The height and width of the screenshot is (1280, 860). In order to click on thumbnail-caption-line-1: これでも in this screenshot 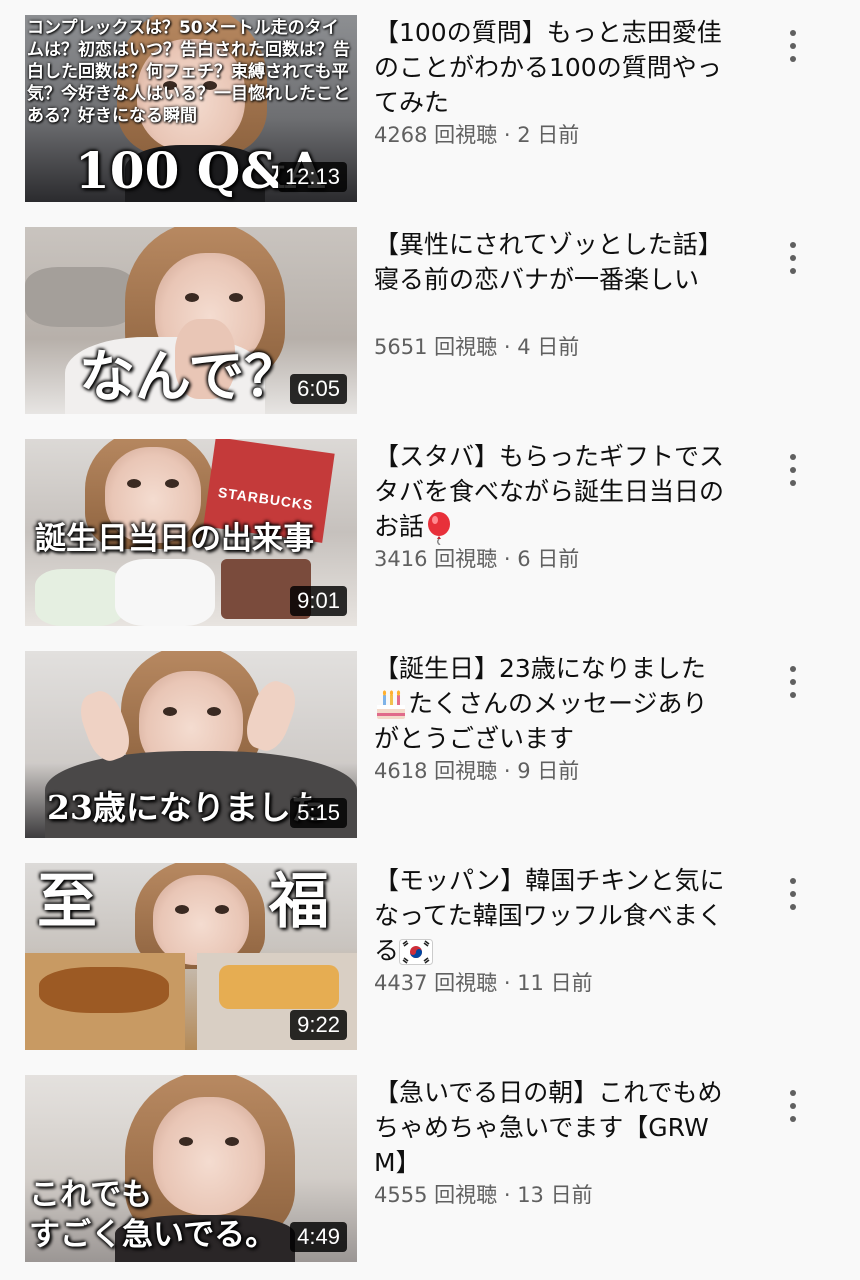, I will do `click(91, 1195)`.